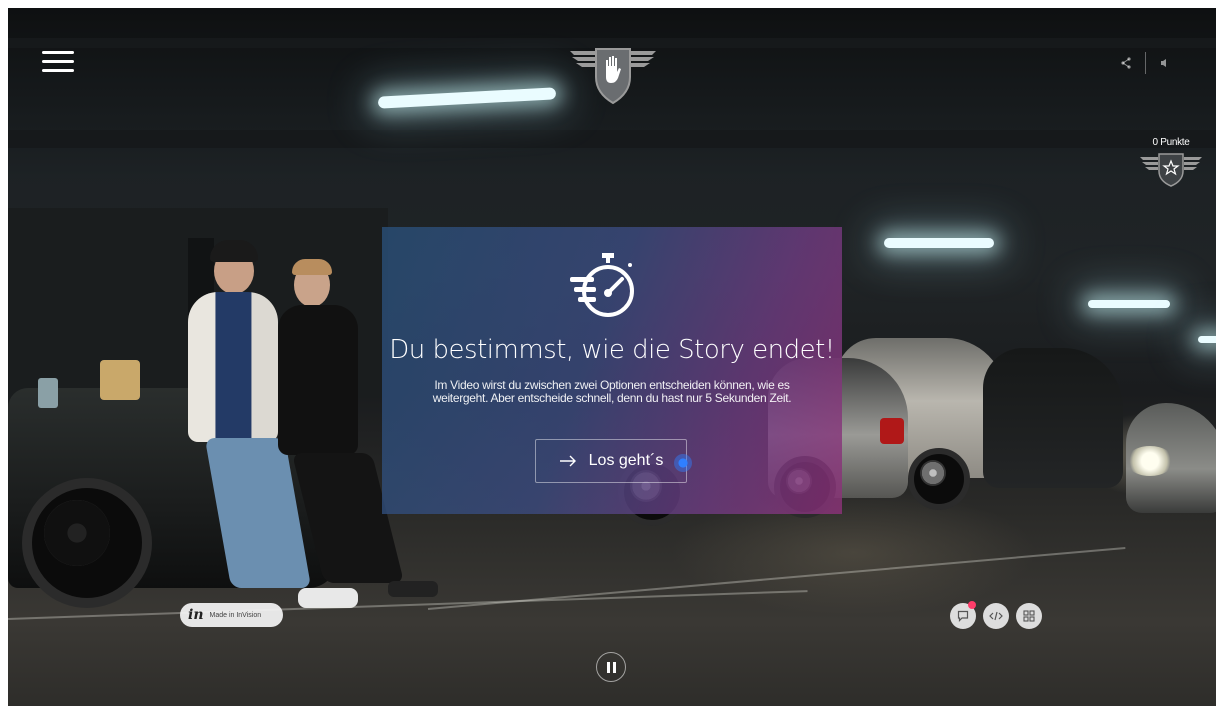 The height and width of the screenshot is (708, 1216). What do you see at coordinates (602, 285) in the screenshot?
I see `stopwatch-speed-icon` at bounding box center [602, 285].